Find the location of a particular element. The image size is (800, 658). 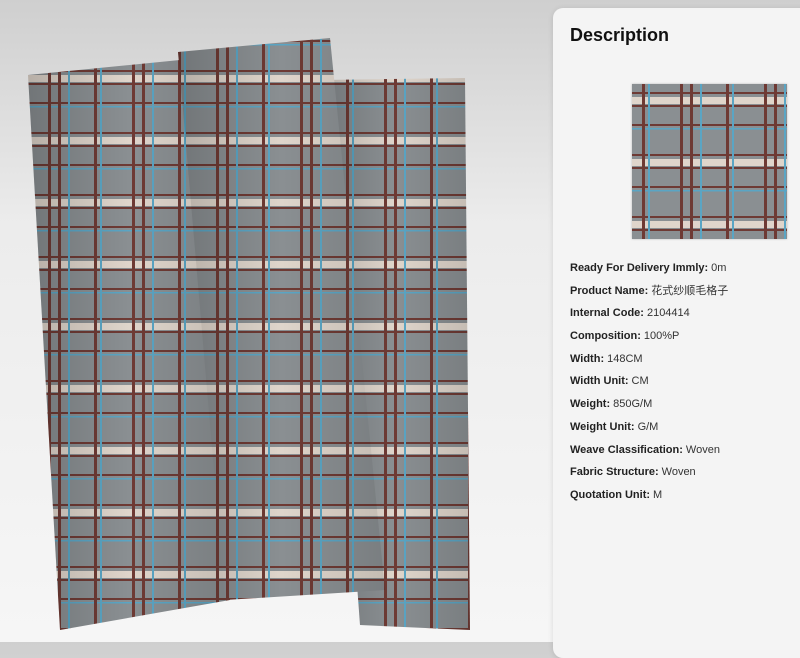

spec-label: Quotation Unit: is located at coordinates (610, 494).